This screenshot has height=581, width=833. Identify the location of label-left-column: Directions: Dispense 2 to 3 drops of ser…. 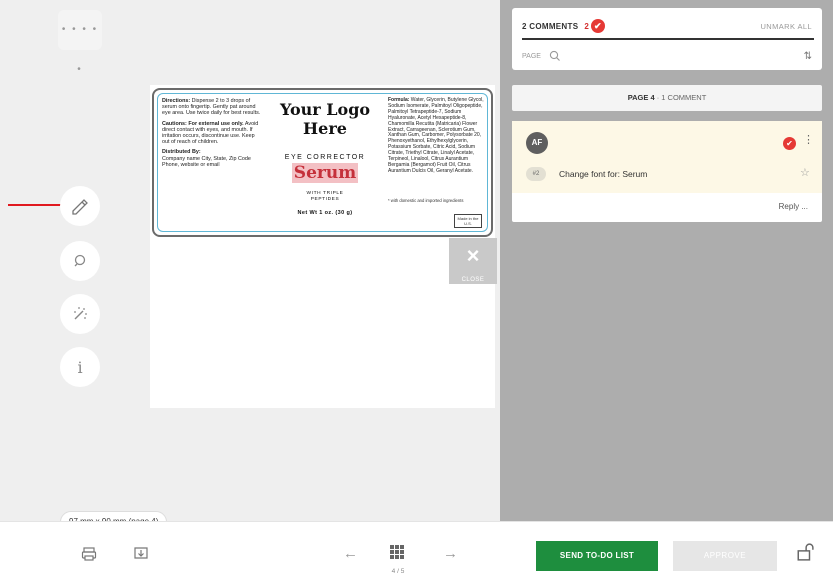
(212, 135).